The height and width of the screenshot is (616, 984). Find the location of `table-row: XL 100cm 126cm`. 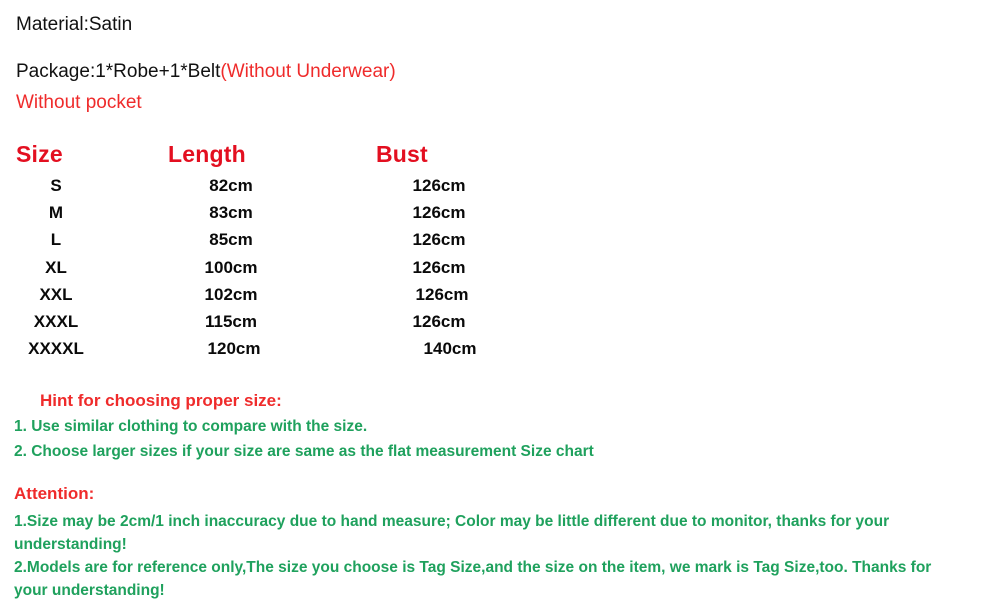

table-row: XL 100cm 126cm is located at coordinates (260, 267).